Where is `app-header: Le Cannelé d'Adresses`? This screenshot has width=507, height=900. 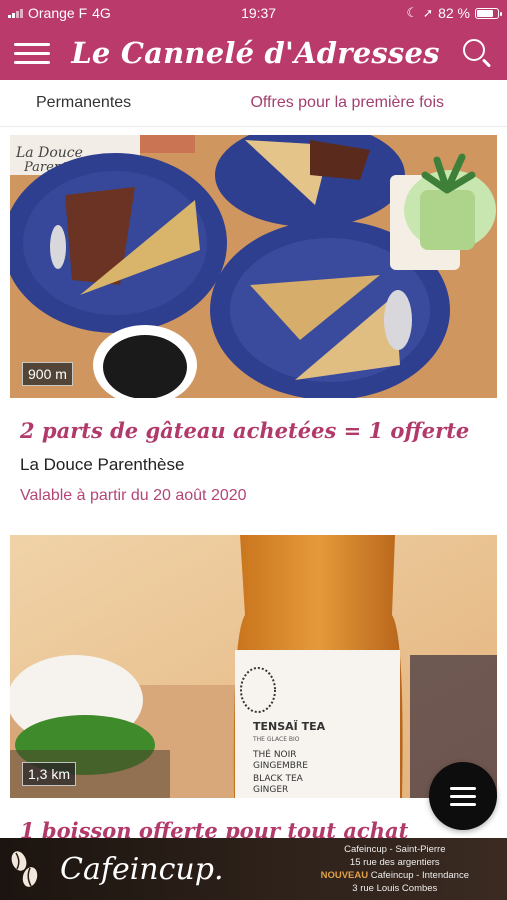
app-header: Le Cannelé d'Adresses is located at coordinates (253, 53).